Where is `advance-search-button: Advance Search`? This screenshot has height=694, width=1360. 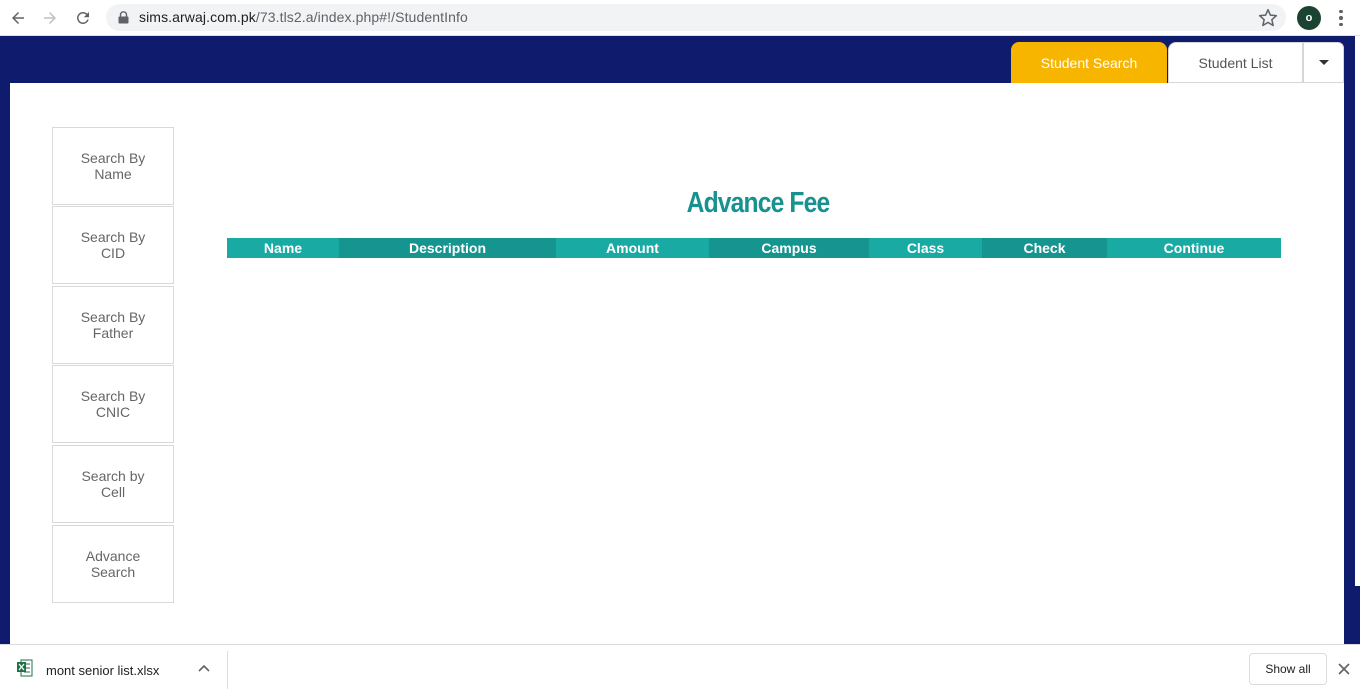
advance-search-button: Advance Search is located at coordinates (113, 564).